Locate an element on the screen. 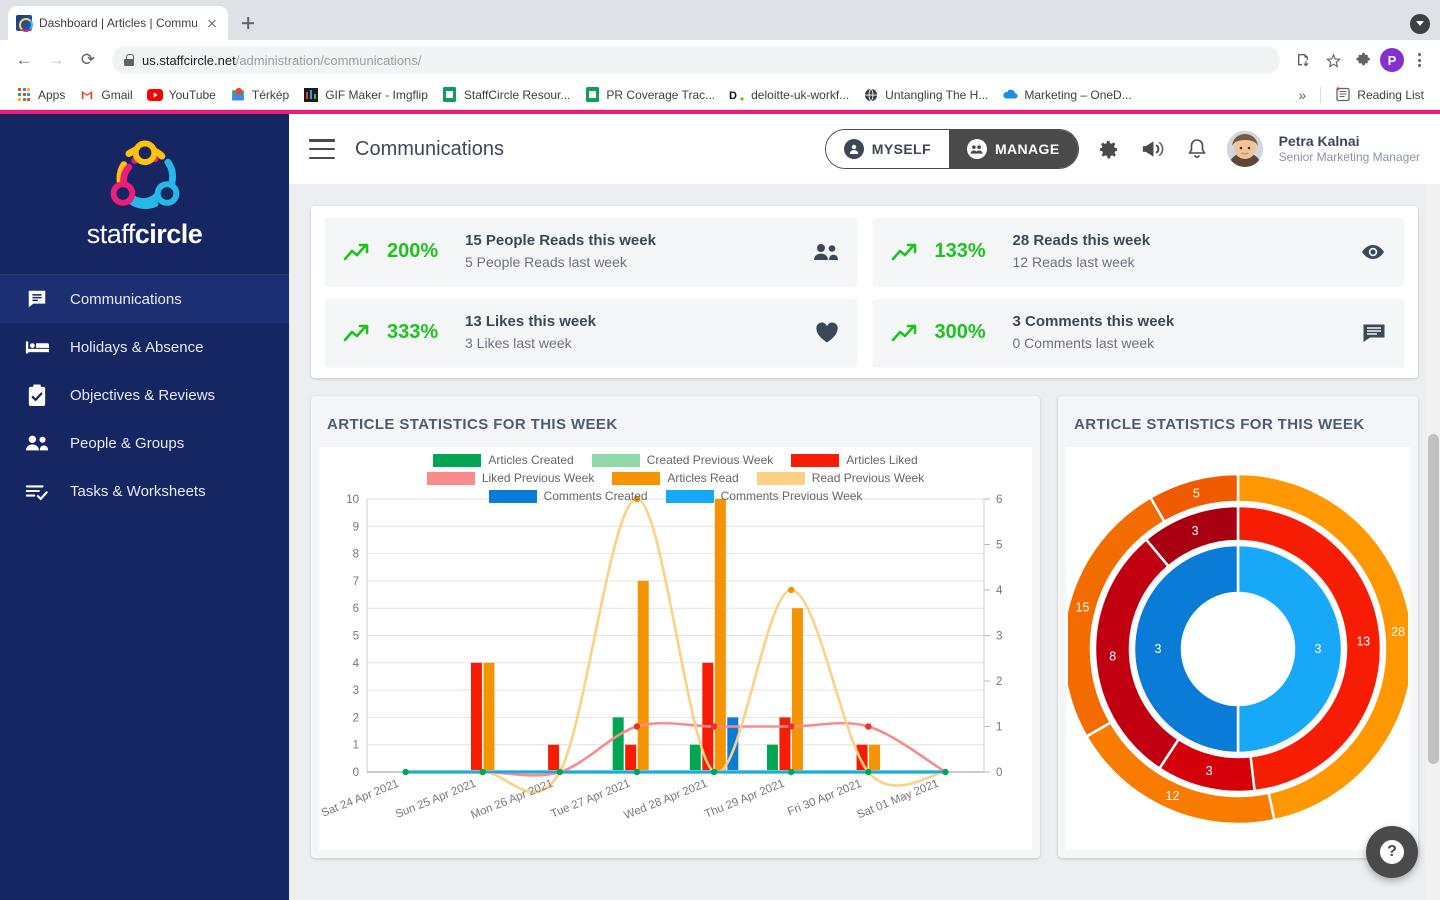  help-button: ? is located at coordinates (1392, 852).